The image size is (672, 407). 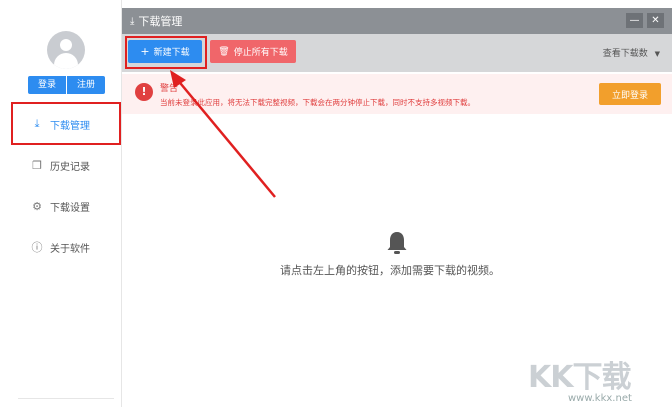 What do you see at coordinates (223, 134) in the screenshot?
I see `annotation-arrow` at bounding box center [223, 134].